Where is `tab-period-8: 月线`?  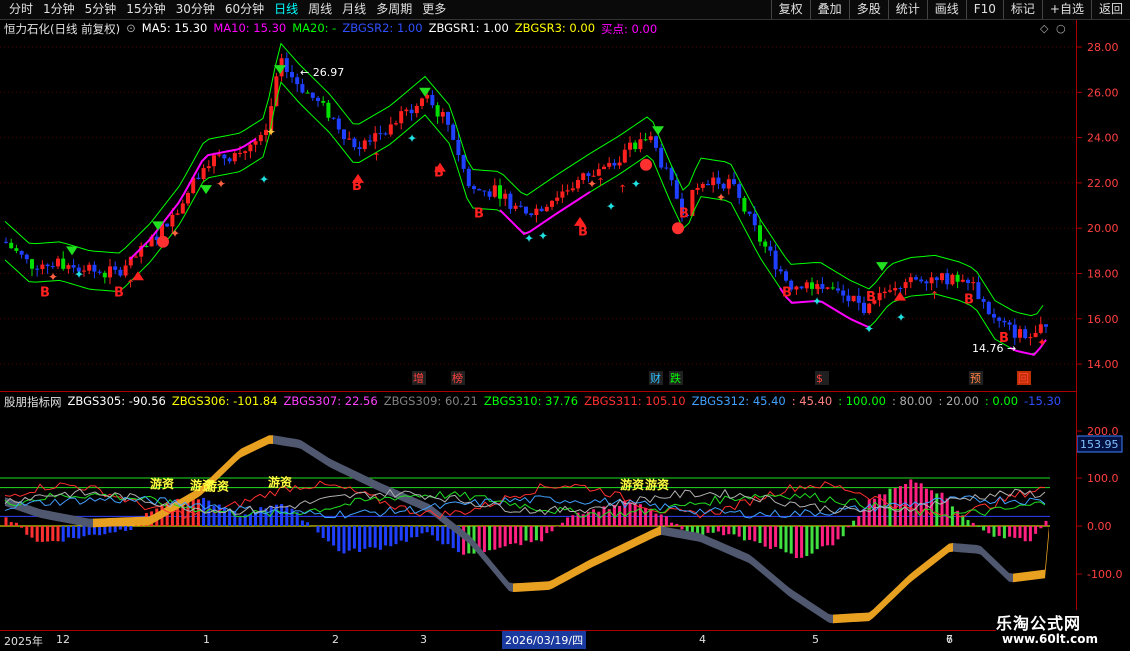 tab-period-8: 月线 is located at coordinates (354, 9).